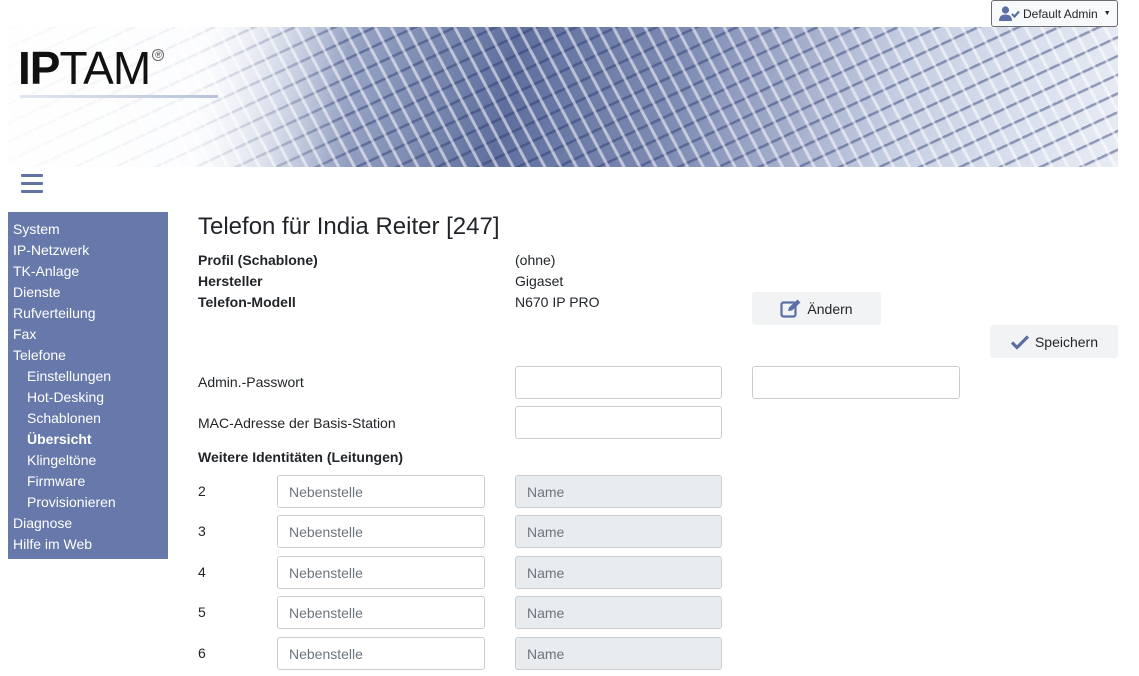 The height and width of the screenshot is (676, 1139). I want to click on admin-password-label: Admin.-Passwort, so click(251, 382).